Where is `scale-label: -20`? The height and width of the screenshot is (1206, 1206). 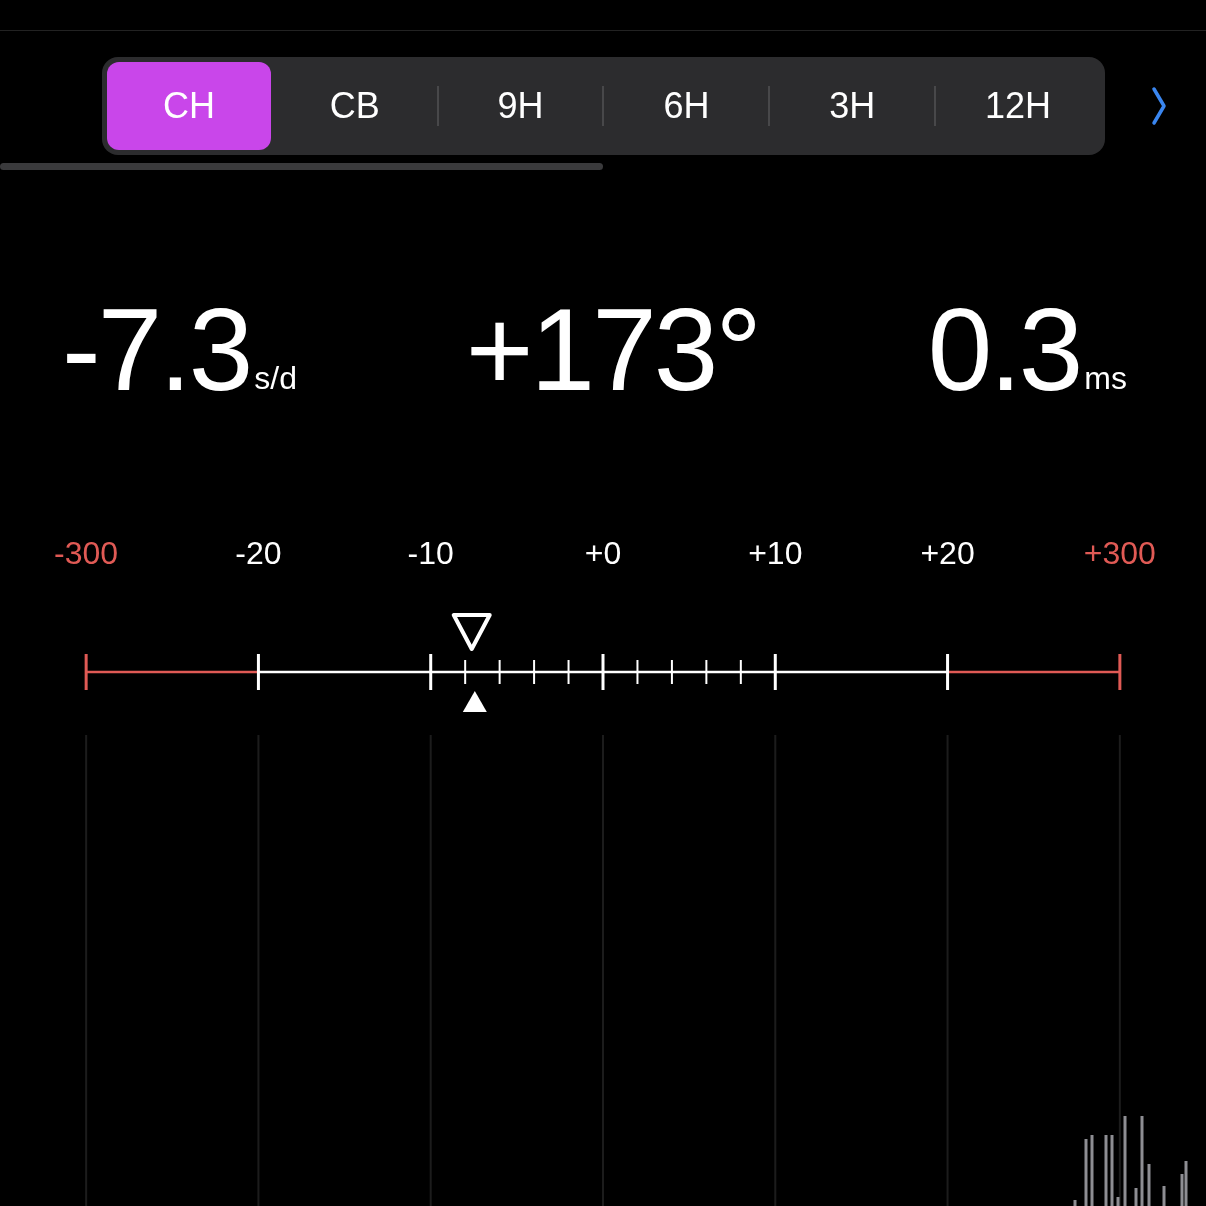
scale-label: -20 is located at coordinates (258, 553).